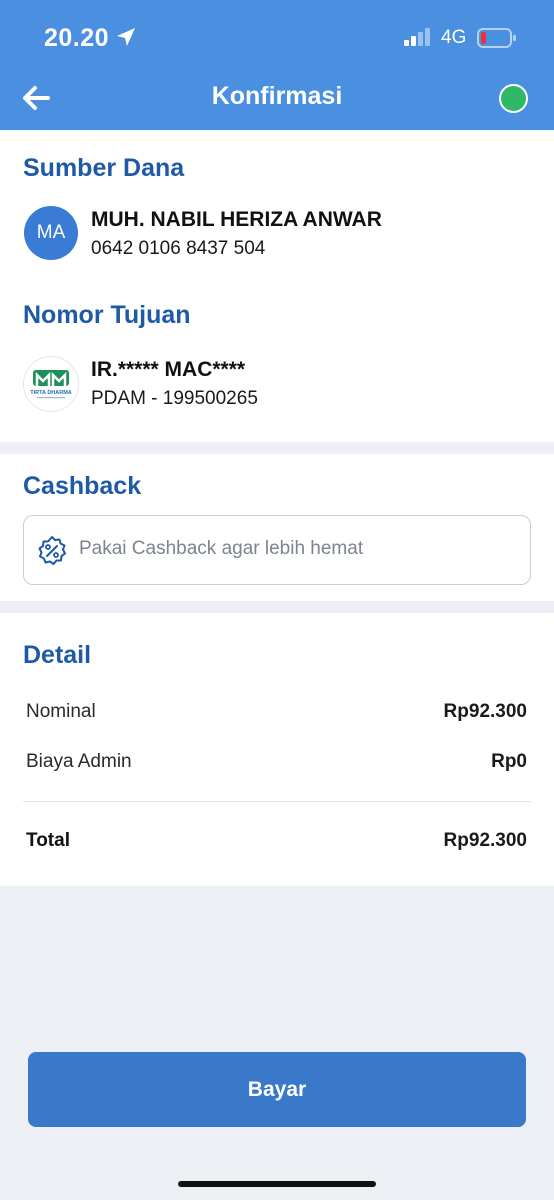  I want to click on destination-id: PDAM - 199500265, so click(174, 398).